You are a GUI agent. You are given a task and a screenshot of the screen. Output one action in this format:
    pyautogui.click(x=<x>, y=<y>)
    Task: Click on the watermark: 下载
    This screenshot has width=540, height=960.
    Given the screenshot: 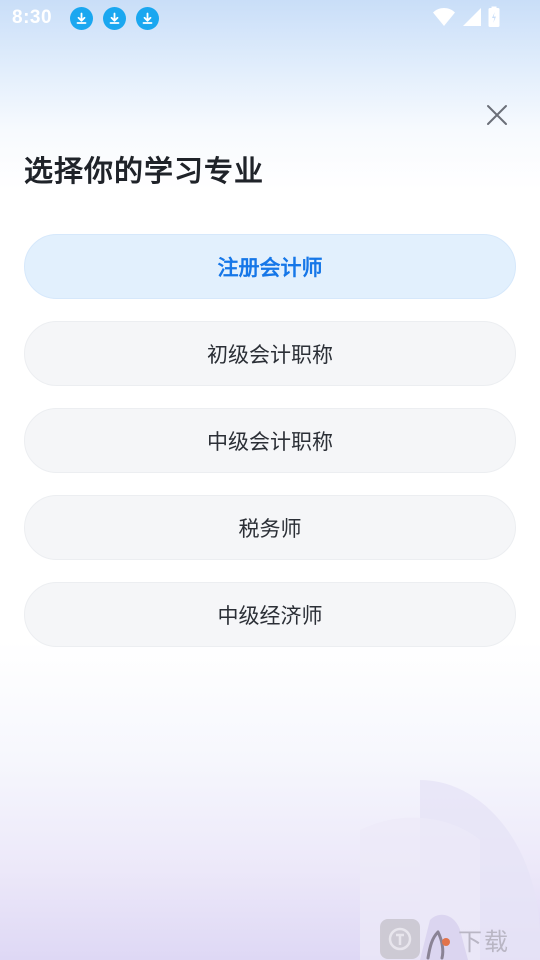 What is the action you would take?
    pyautogui.click(x=460, y=939)
    